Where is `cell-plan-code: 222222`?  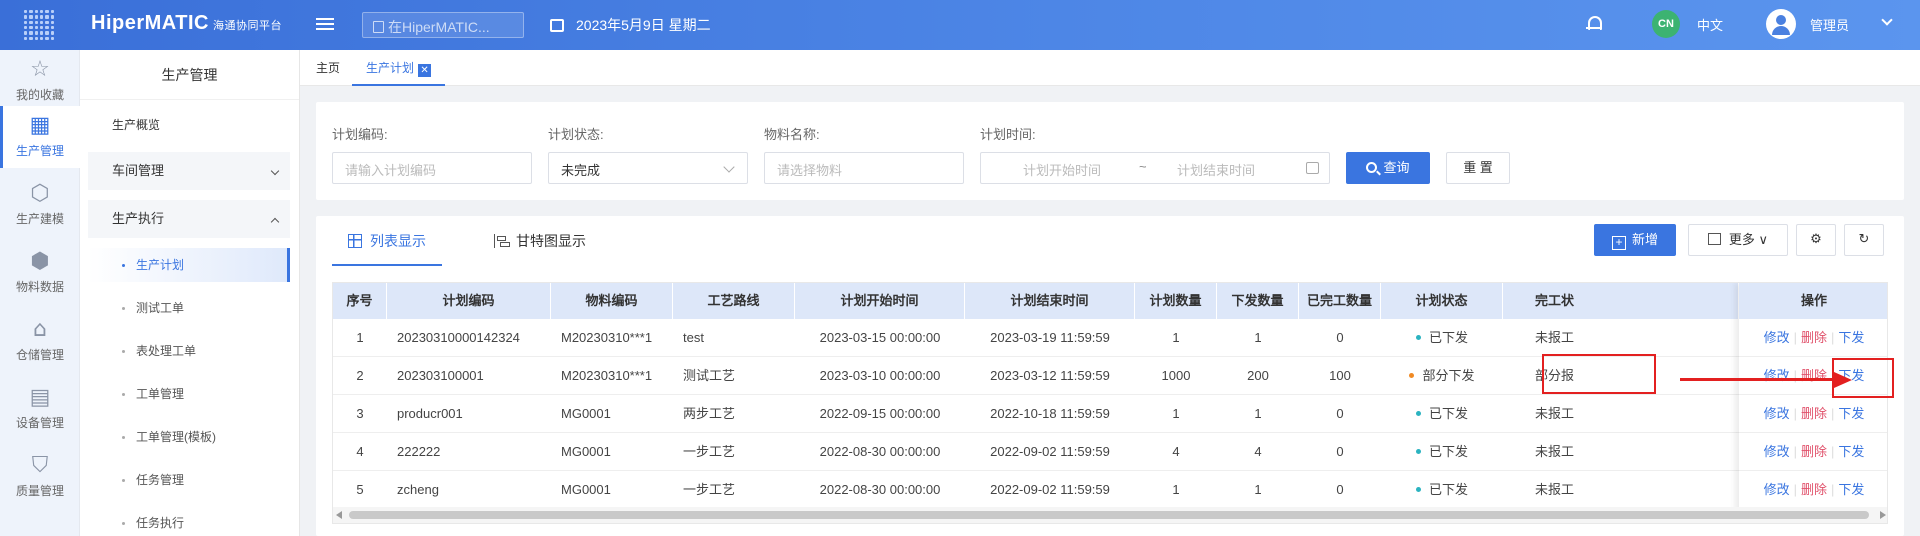 cell-plan-code: 222222 is located at coordinates (419, 451).